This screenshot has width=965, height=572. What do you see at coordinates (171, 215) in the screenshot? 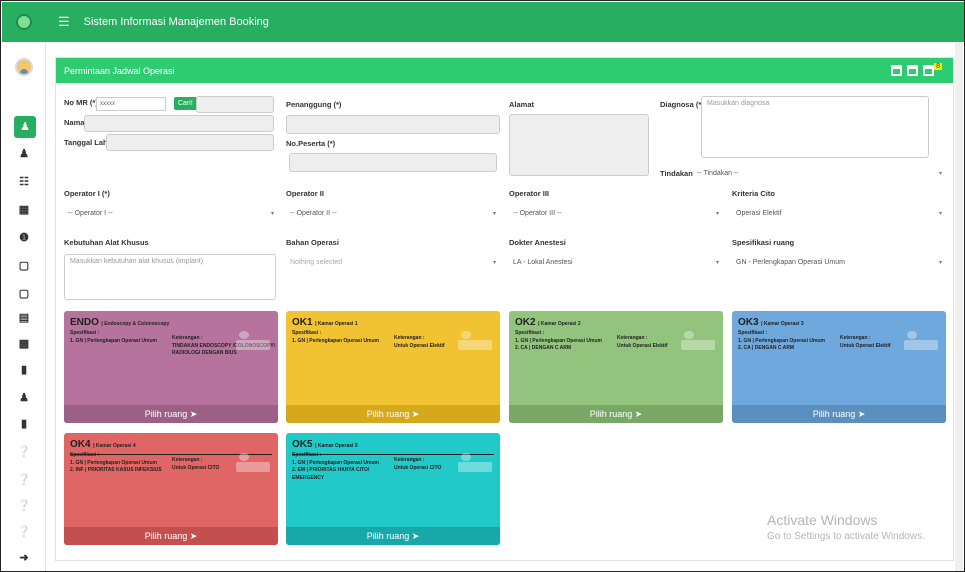
I see `operator1-select: -- Operator I -- ▾` at bounding box center [171, 215].